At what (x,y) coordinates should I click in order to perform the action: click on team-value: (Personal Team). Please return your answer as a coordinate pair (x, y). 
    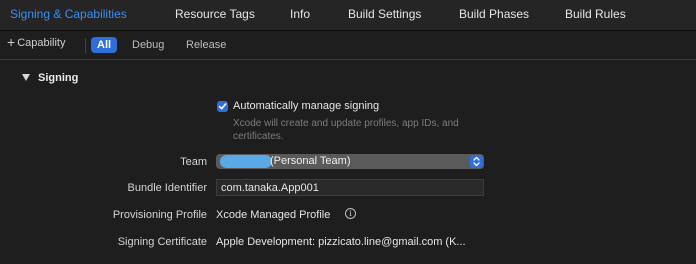
    Looking at the image, I should click on (310, 161).